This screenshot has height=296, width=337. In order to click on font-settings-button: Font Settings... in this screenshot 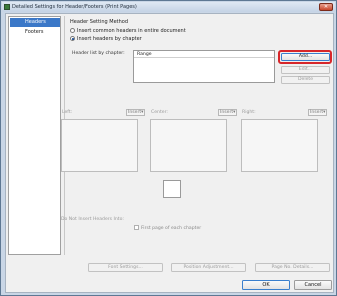, I will do `click(125, 267)`.